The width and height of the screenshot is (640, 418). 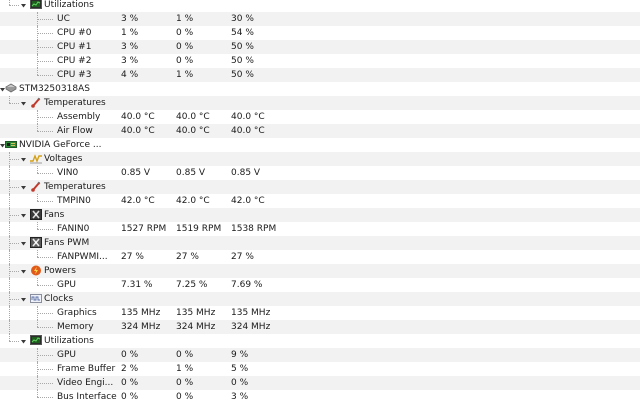 What do you see at coordinates (320, 243) in the screenshot?
I see `sensor-group-node: Fans PWM` at bounding box center [320, 243].